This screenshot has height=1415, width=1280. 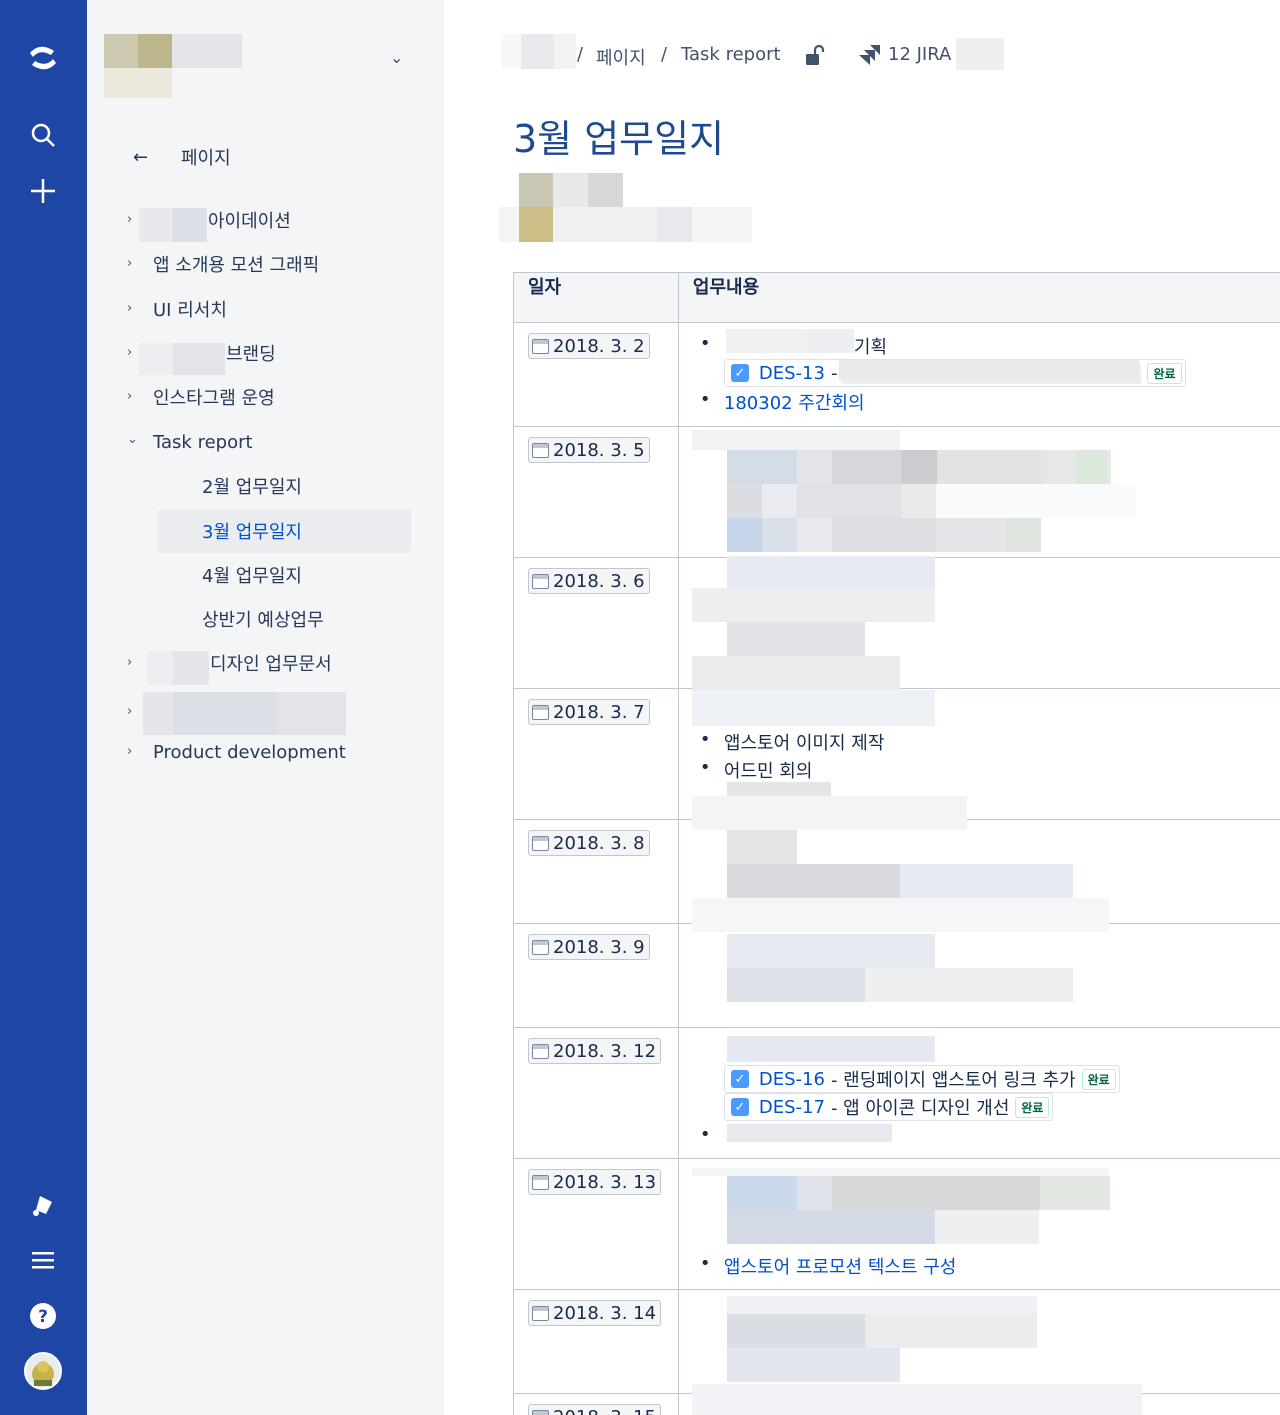 What do you see at coordinates (190, 310) in the screenshot?
I see `sidebar-item-label: UI 리서치` at bounding box center [190, 310].